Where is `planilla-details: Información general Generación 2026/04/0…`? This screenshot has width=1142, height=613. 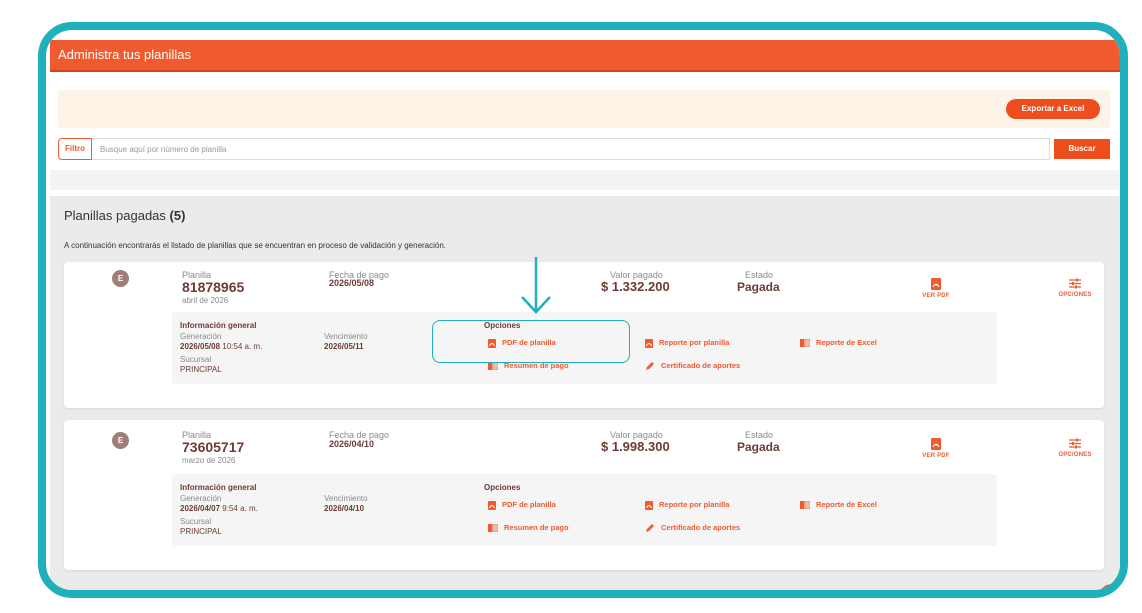 planilla-details: Información general Generación 2026/04/0… is located at coordinates (584, 510).